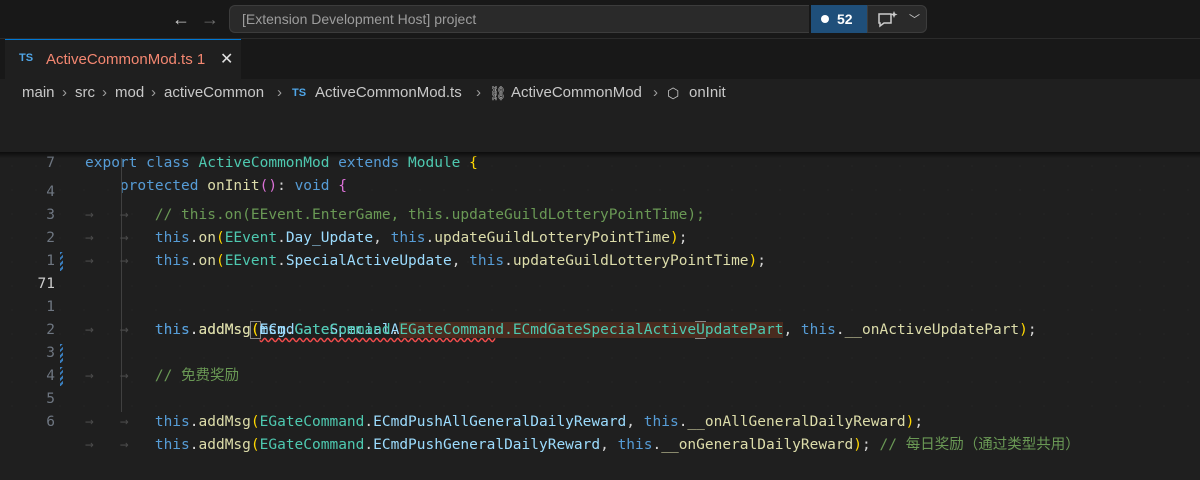  What do you see at coordinates (707, 93) in the screenshot?
I see `breadcrumb-item-method: onInit` at bounding box center [707, 93].